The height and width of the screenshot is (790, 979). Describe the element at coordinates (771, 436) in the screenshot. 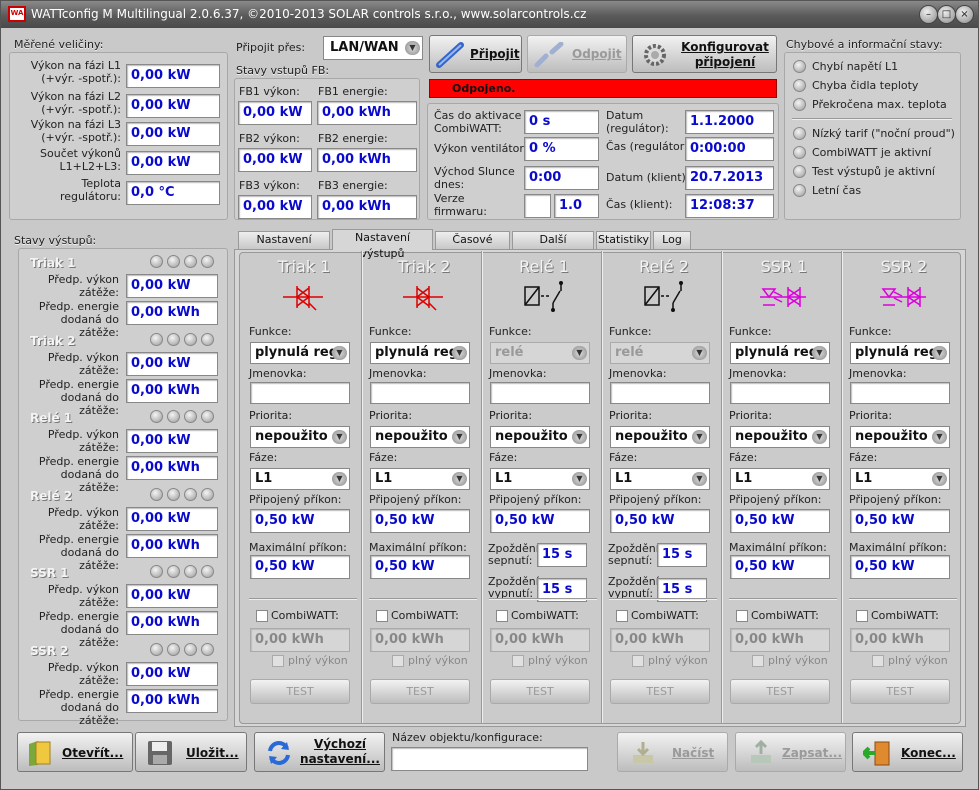

I see `priority-select-value: nepoužito` at that location.